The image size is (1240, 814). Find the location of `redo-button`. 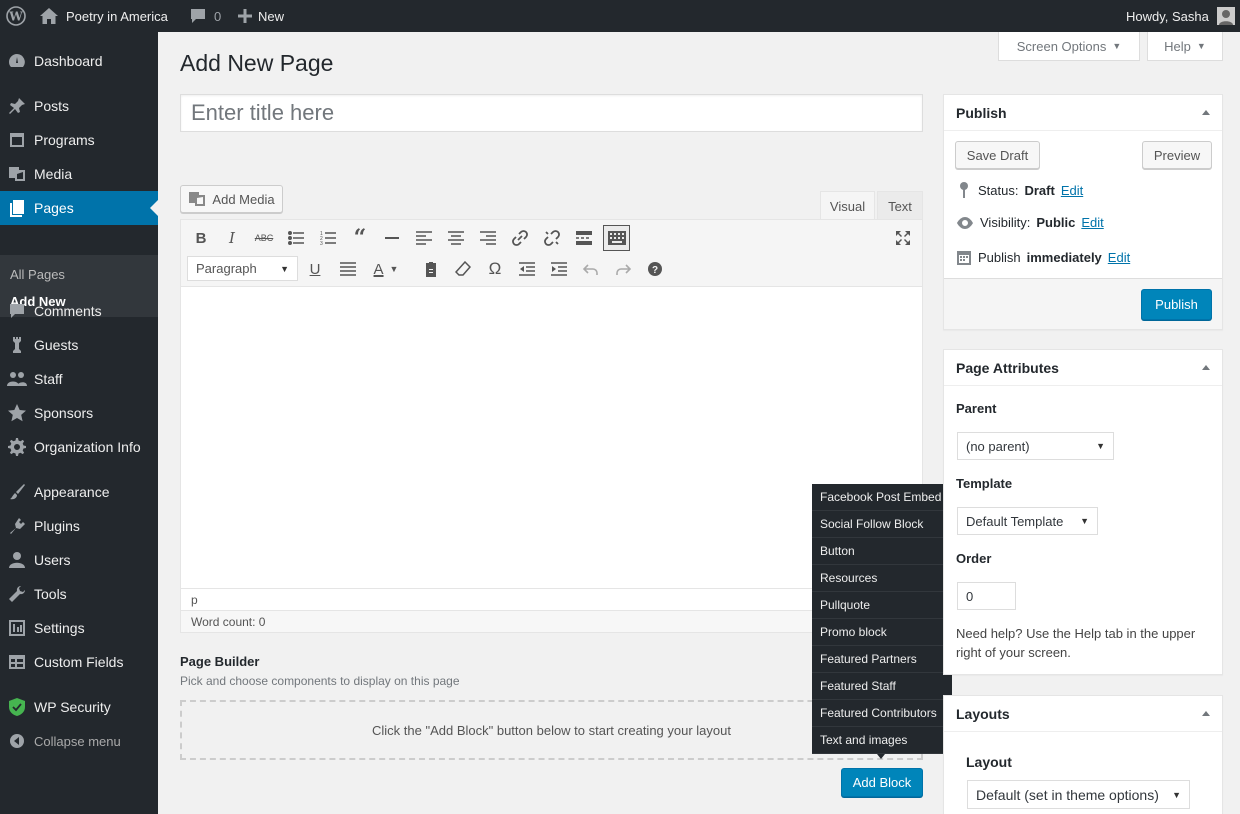

redo-button is located at coordinates (623, 269).